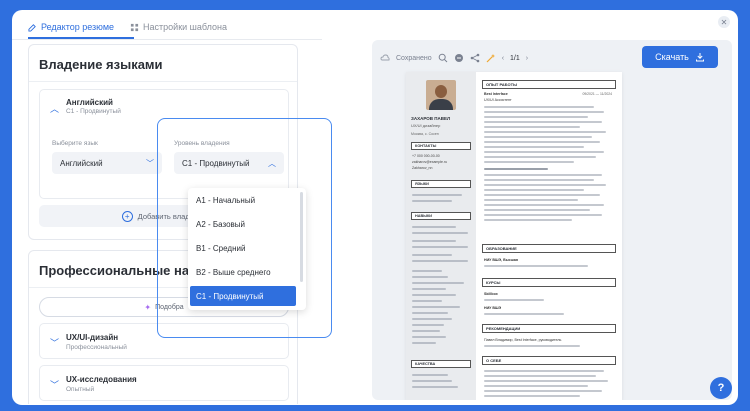 The image size is (750, 411). What do you see at coordinates (81, 163) in the screenshot?
I see `language-select-value: Английский` at bounding box center [81, 163].